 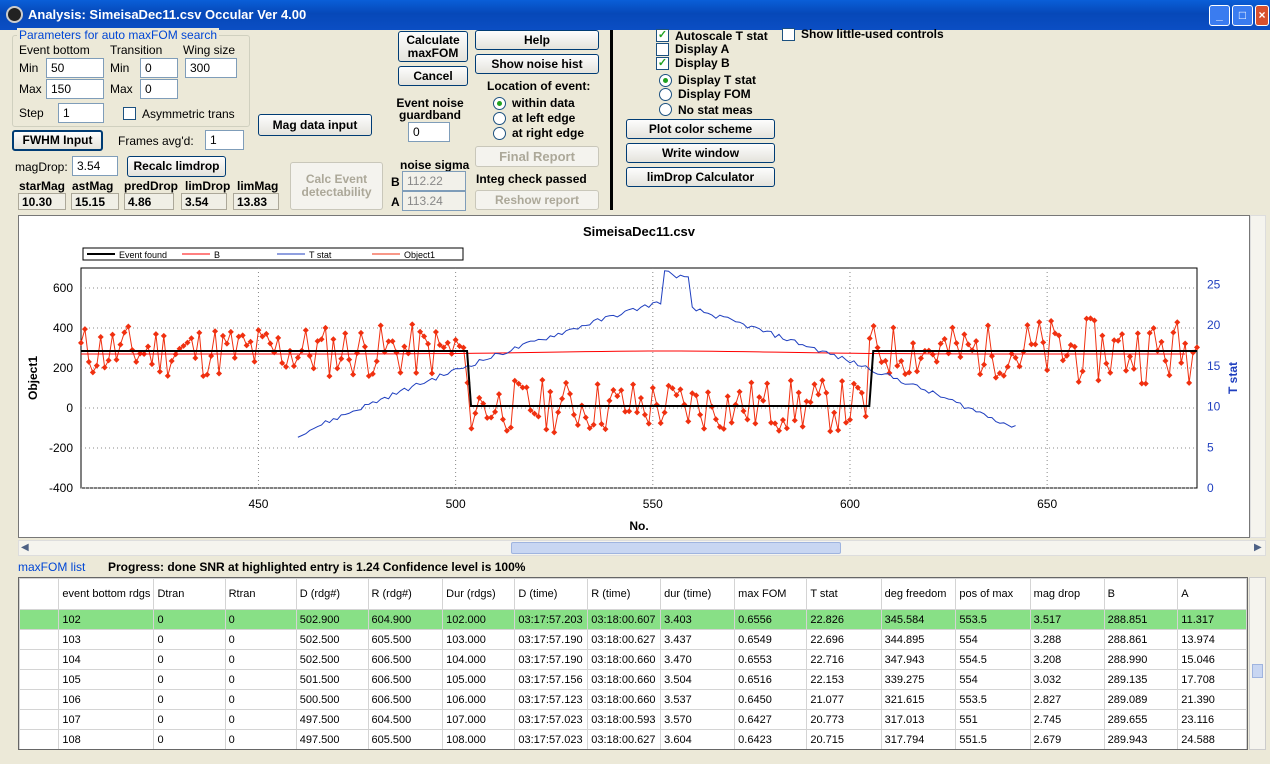 I want to click on table-cell: 03:18:00.627, so click(x=624, y=739).